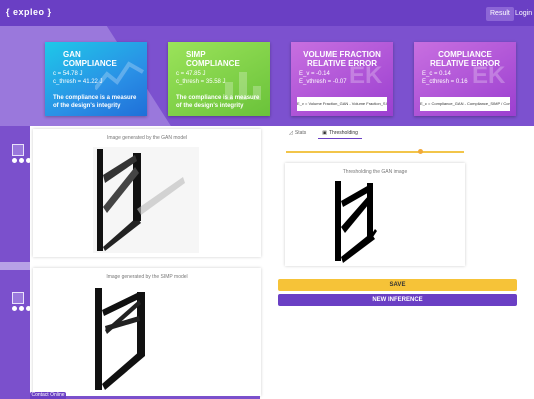  I want to click on error-thresh-value: E_cthresh = 0.16, so click(445, 82).